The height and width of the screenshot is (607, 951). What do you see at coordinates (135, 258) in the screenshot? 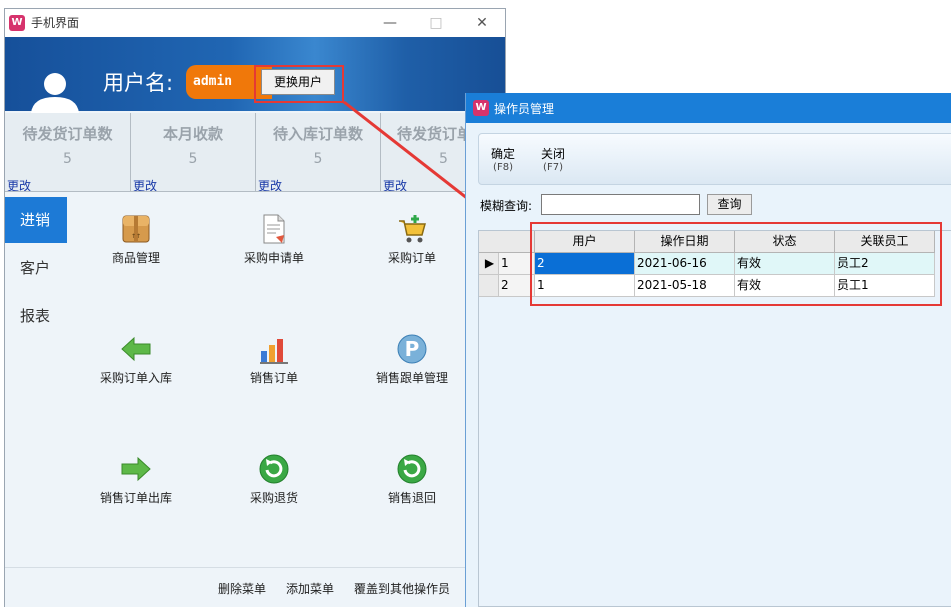
I see `tile-label: 商品管理` at bounding box center [135, 258].